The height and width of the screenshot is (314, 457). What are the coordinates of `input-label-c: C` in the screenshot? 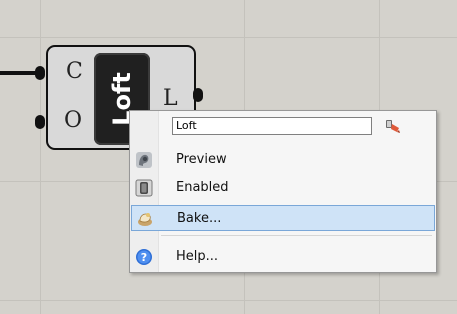 It's located at (74, 71).